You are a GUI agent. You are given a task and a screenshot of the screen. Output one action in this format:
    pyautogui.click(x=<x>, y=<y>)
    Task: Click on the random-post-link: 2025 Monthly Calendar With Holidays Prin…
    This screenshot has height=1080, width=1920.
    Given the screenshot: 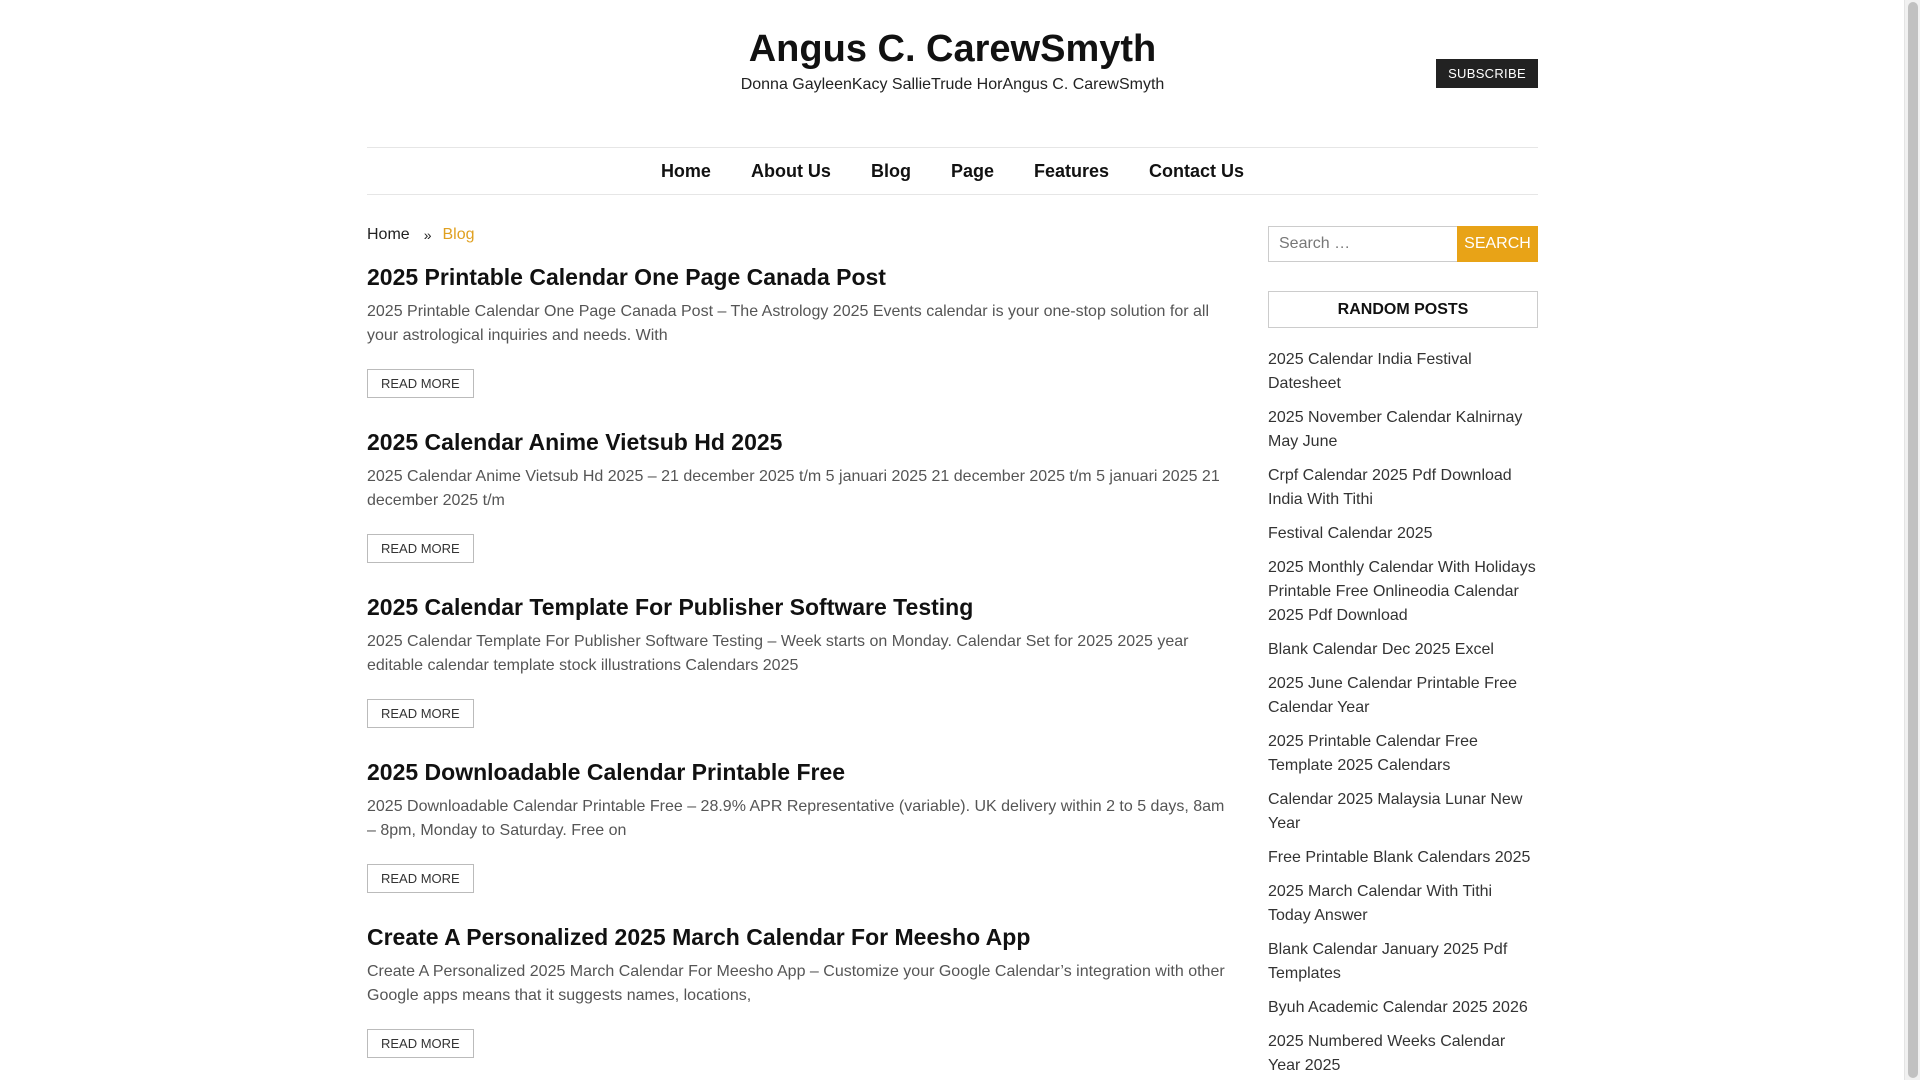 What is the action you would take?
    pyautogui.click(x=1403, y=592)
    